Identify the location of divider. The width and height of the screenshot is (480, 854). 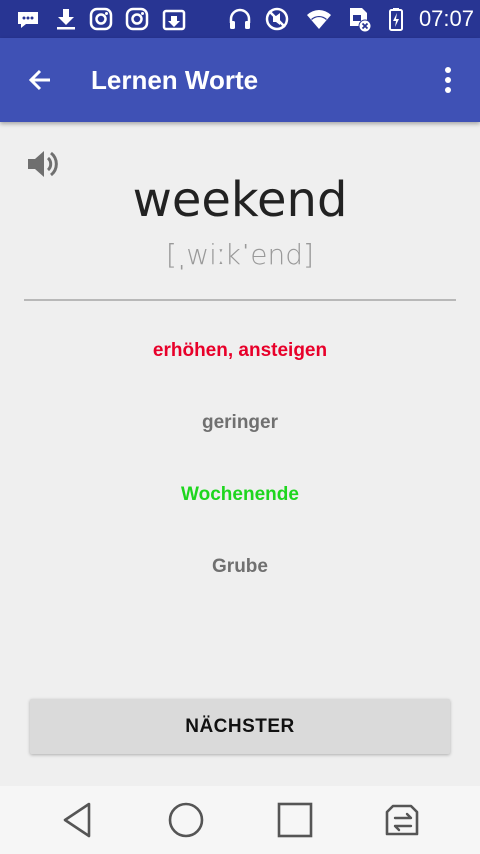
(240, 300).